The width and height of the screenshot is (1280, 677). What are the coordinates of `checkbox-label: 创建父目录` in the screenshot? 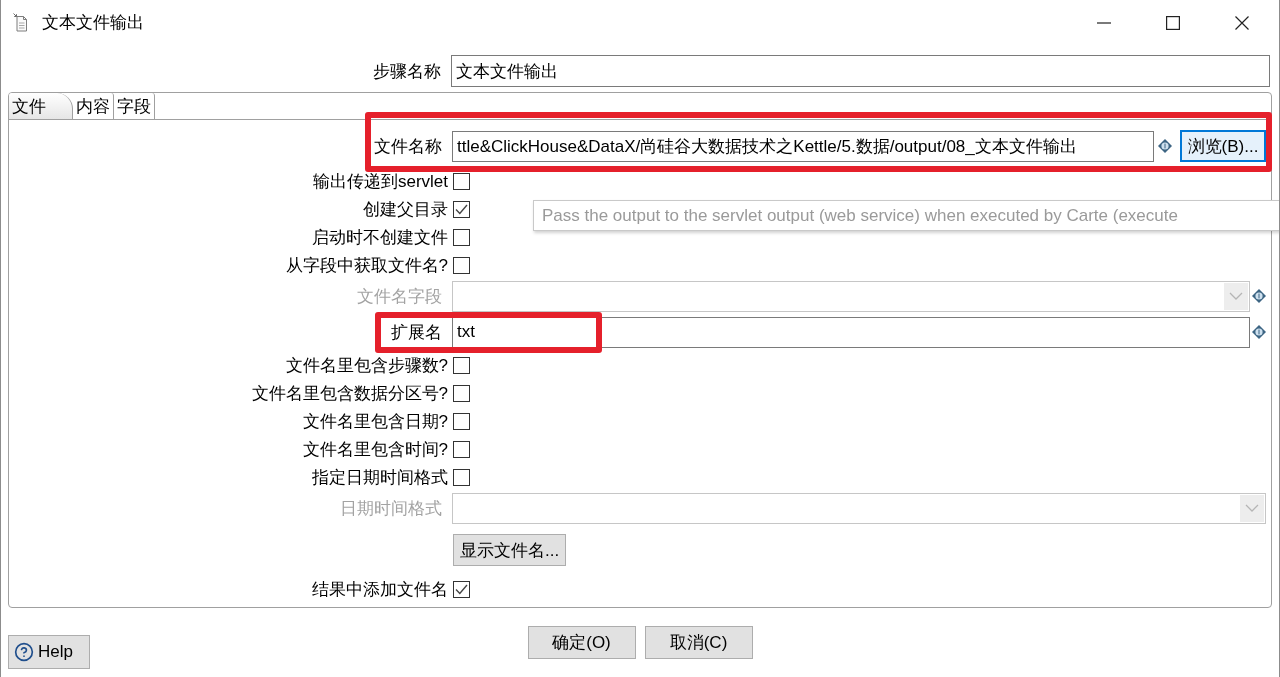 It's located at (405, 209).